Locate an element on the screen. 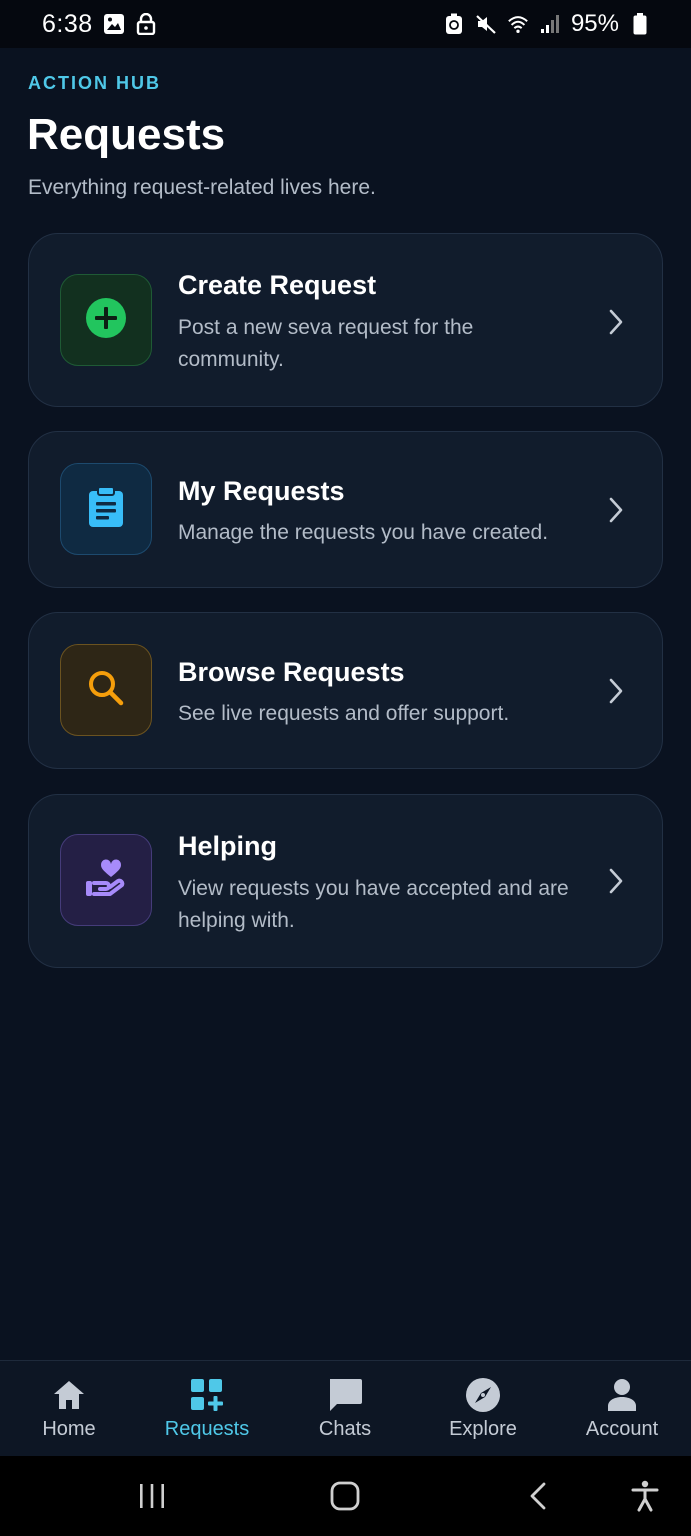  battery-percentage: 95% is located at coordinates (594, 23).